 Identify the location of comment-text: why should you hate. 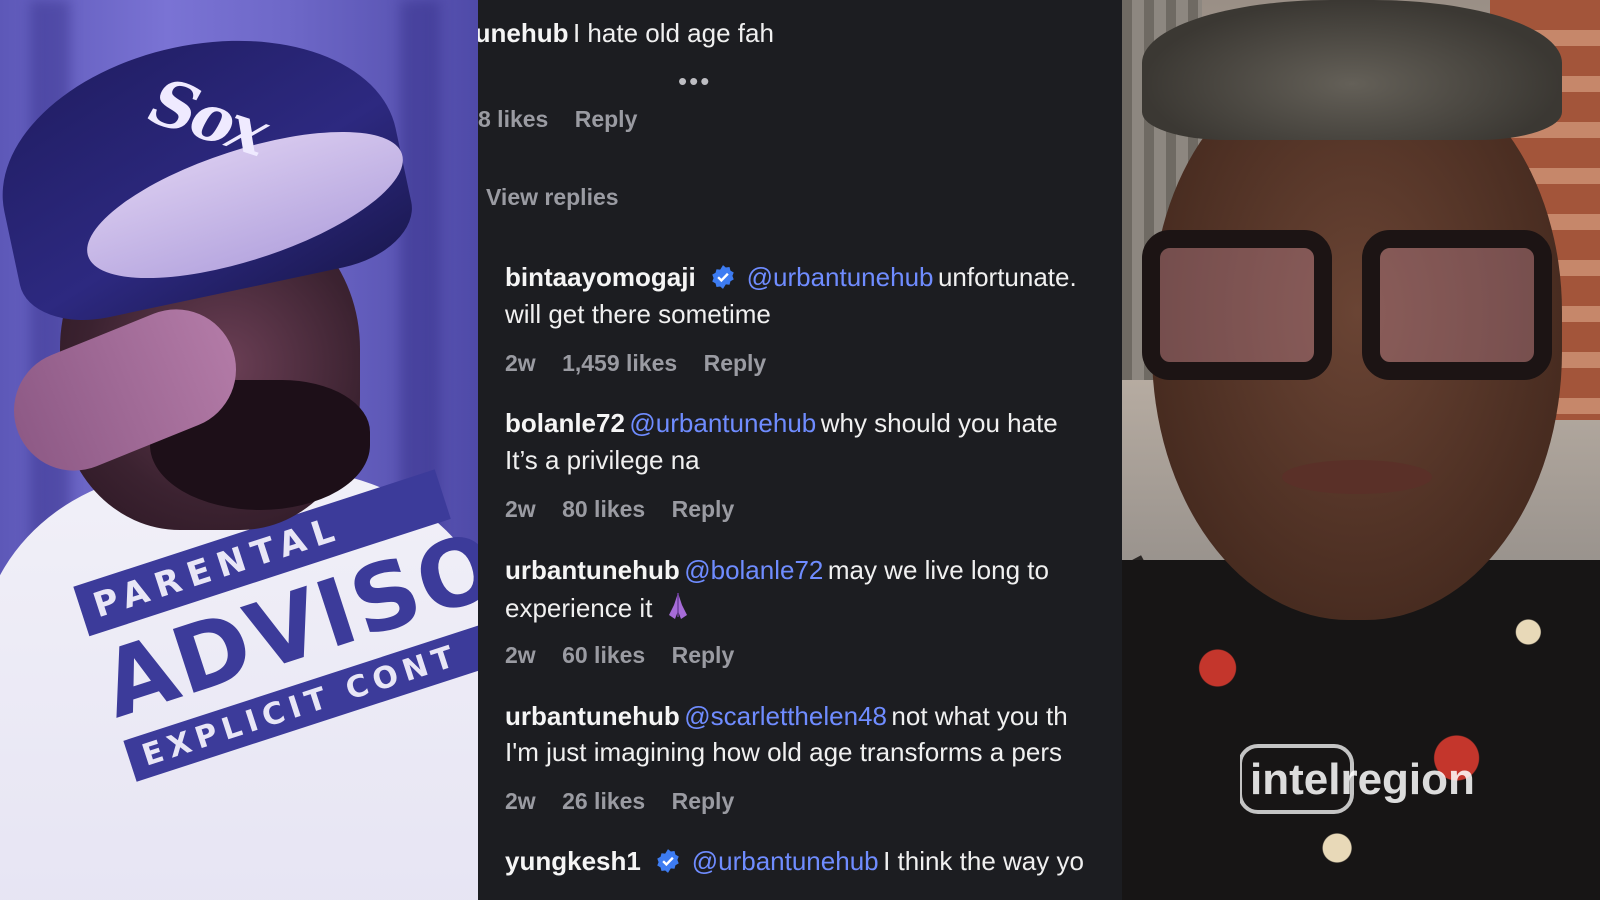
(939, 423).